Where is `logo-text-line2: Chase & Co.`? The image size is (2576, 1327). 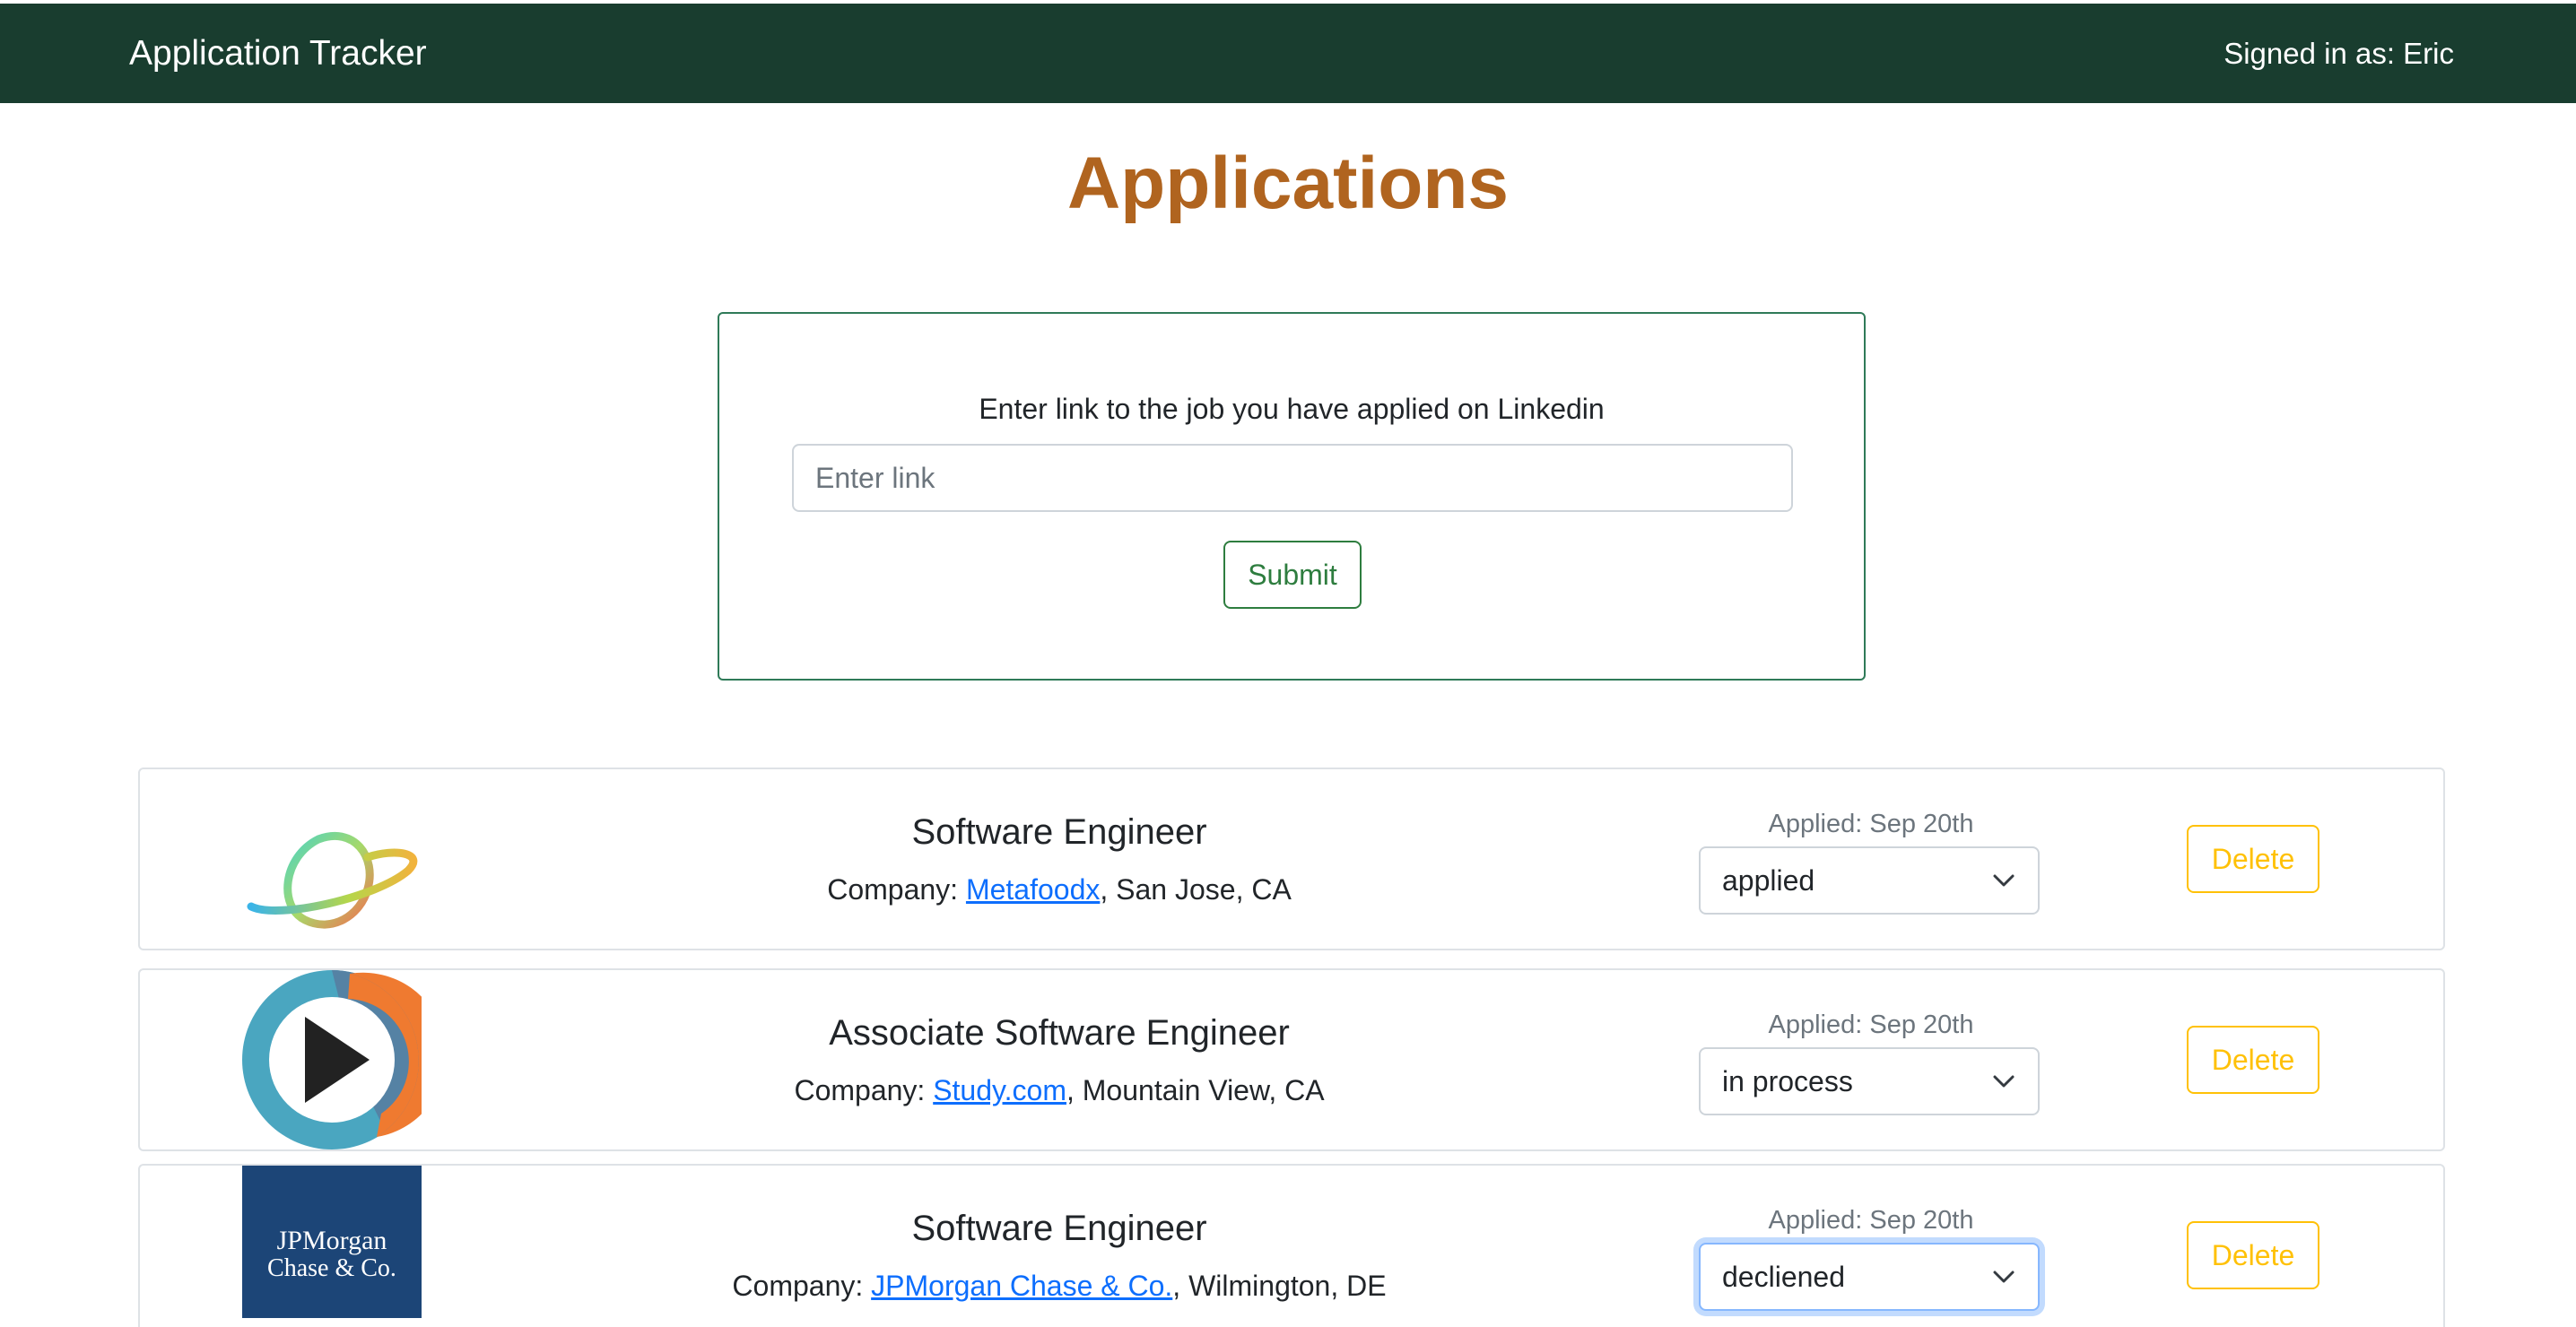 logo-text-line2: Chase & Co. is located at coordinates (331, 1268).